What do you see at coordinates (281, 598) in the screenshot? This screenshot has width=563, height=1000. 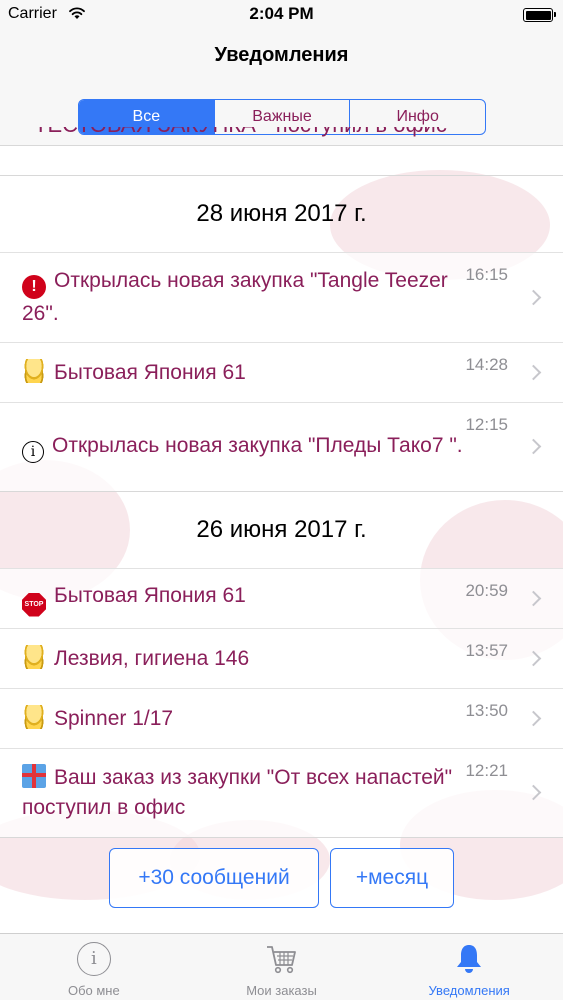 I see `notification-row: STOP Бытовая Япония 61 20:59` at bounding box center [281, 598].